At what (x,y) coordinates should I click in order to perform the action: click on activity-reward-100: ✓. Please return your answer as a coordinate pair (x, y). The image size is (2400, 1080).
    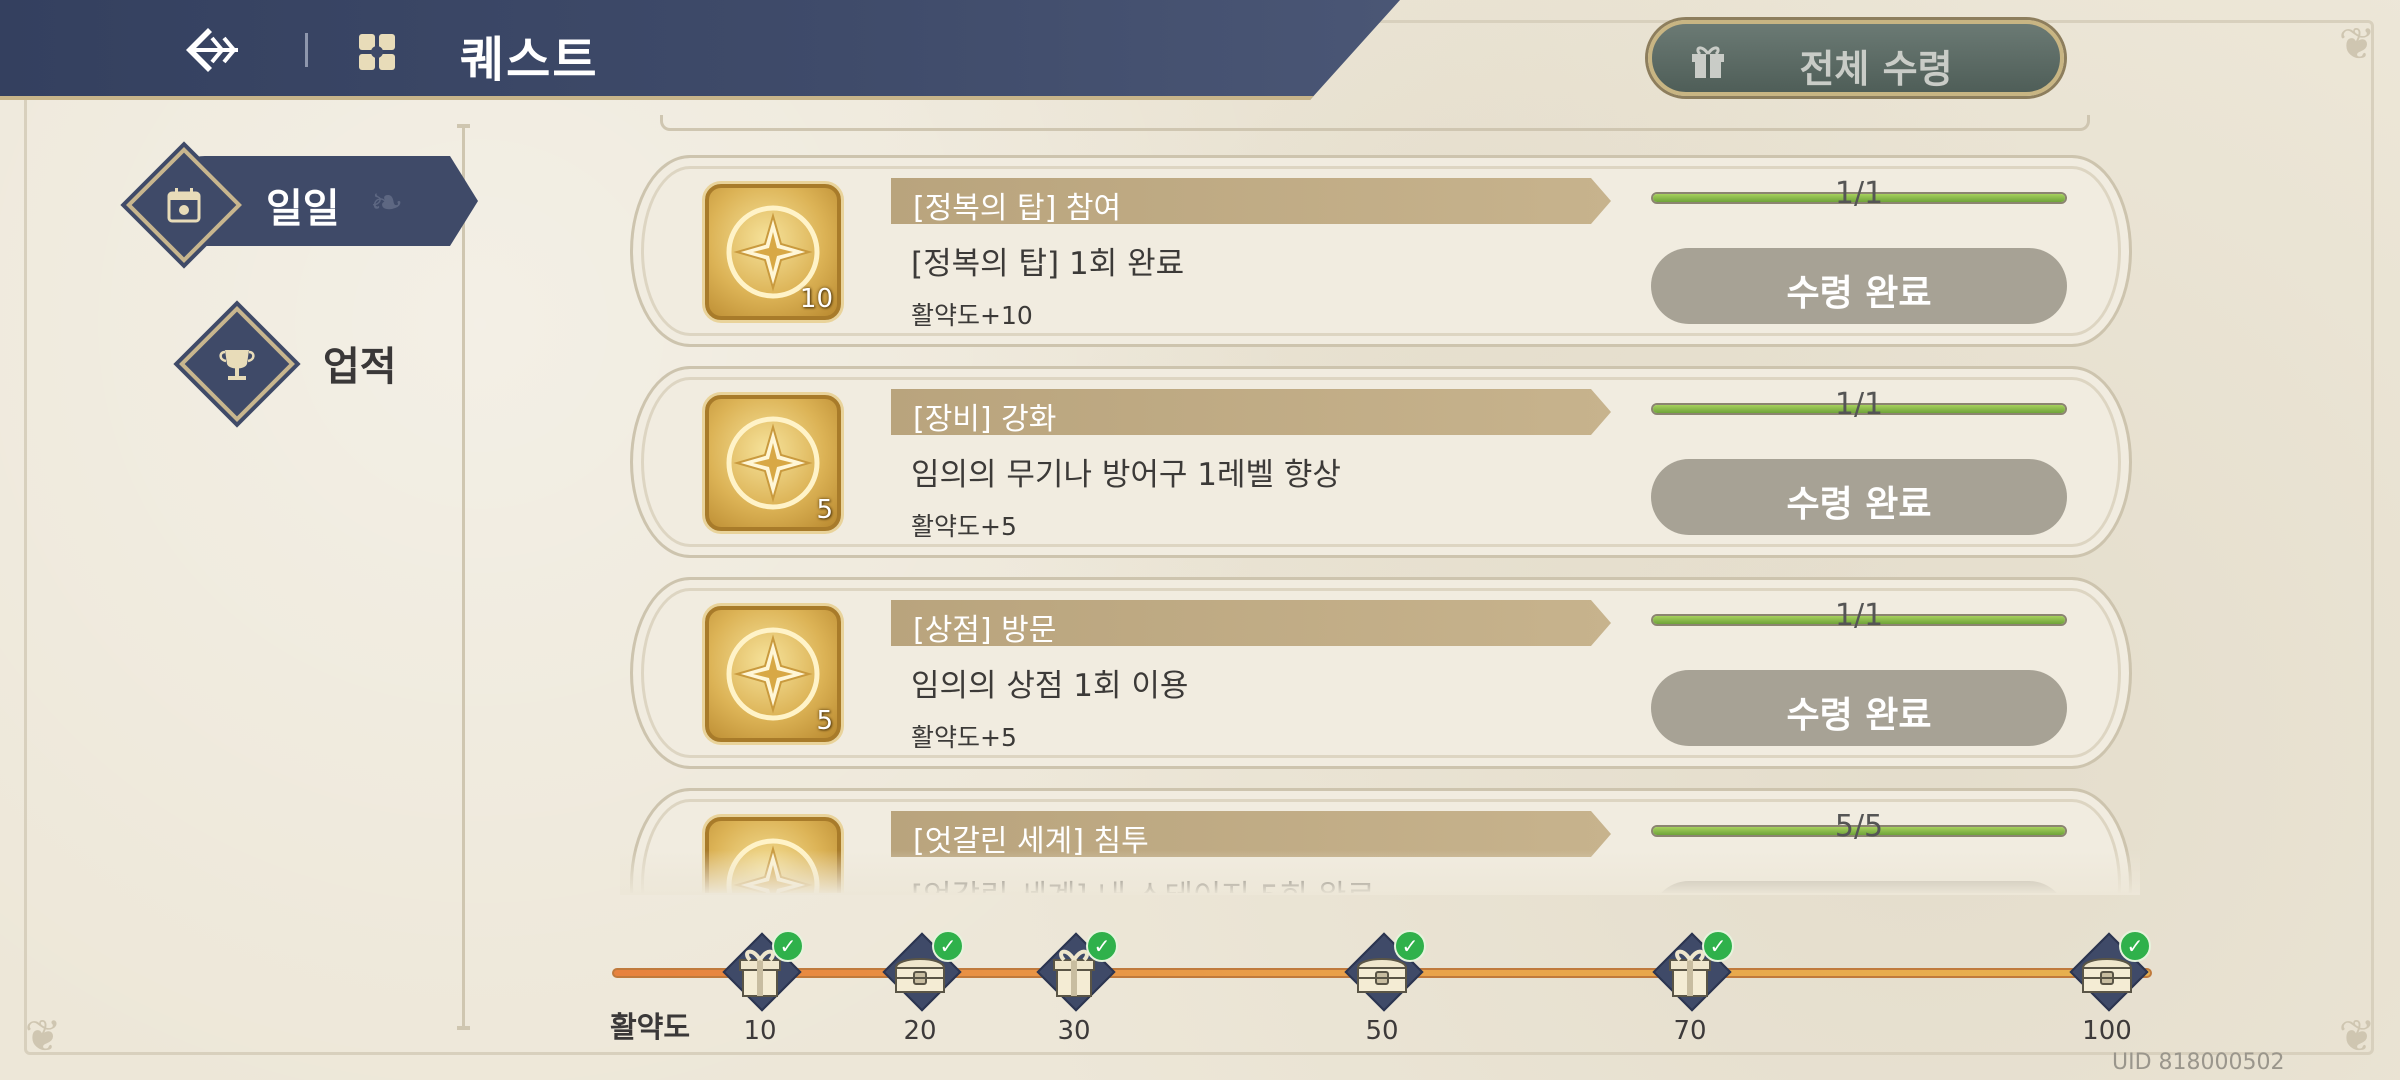
    Looking at the image, I should click on (2109, 971).